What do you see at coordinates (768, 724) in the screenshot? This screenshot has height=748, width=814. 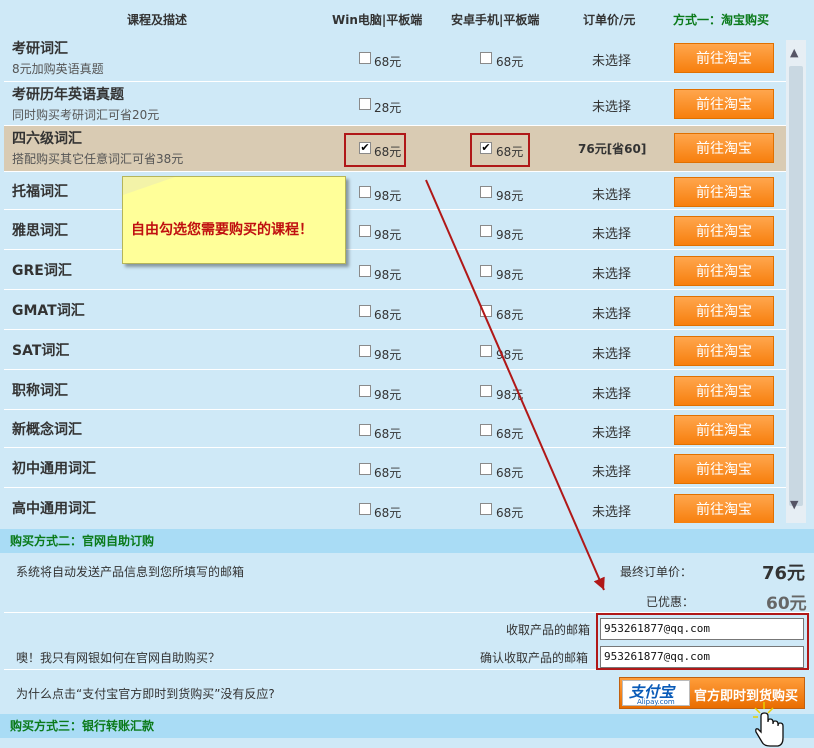 I see `hand-cursor-icon` at bounding box center [768, 724].